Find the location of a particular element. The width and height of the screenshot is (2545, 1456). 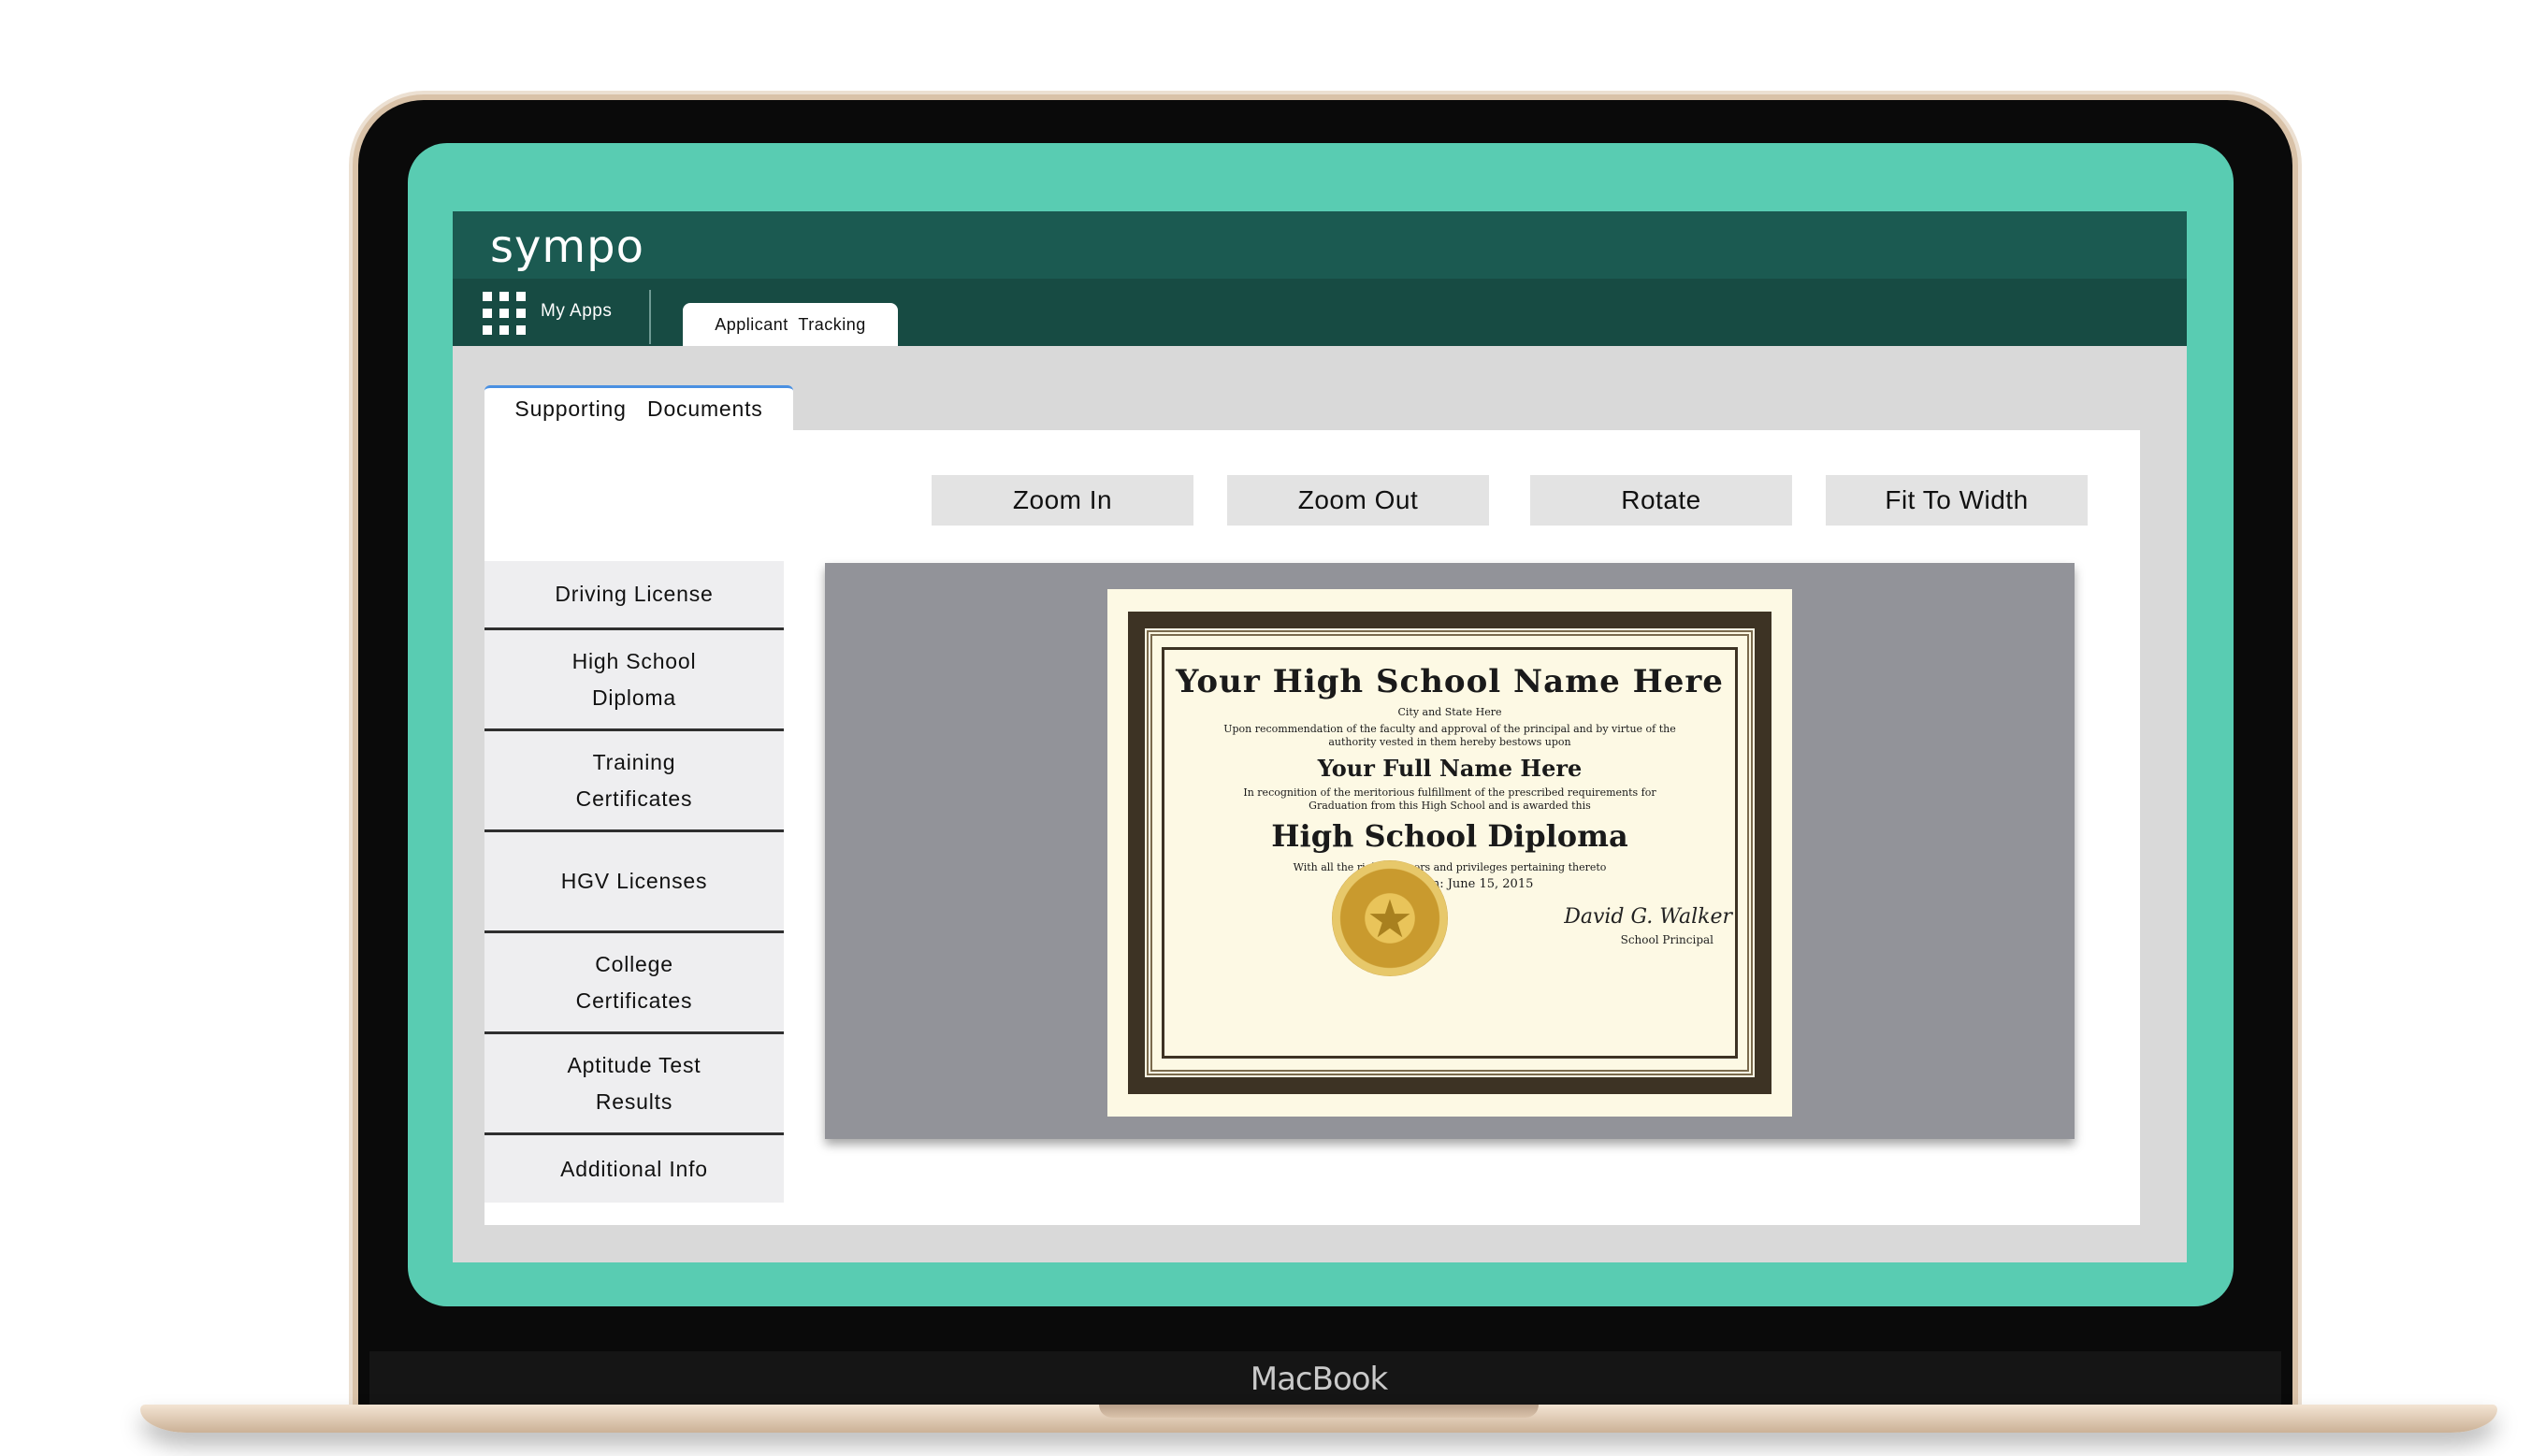

doc-item-training-certificates: Training Certificates is located at coordinates (634, 781).